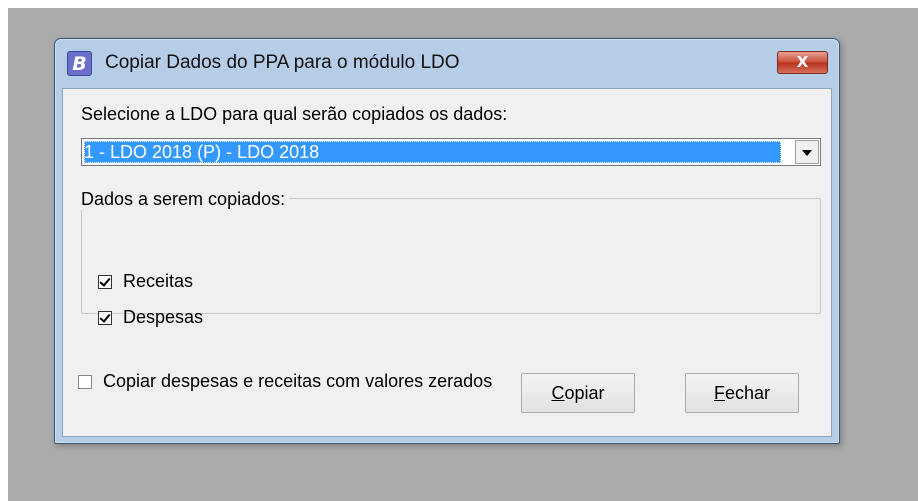 This screenshot has width=918, height=501. What do you see at coordinates (183, 199) in the screenshot?
I see `group-legend: Dados a serem copiados:` at bounding box center [183, 199].